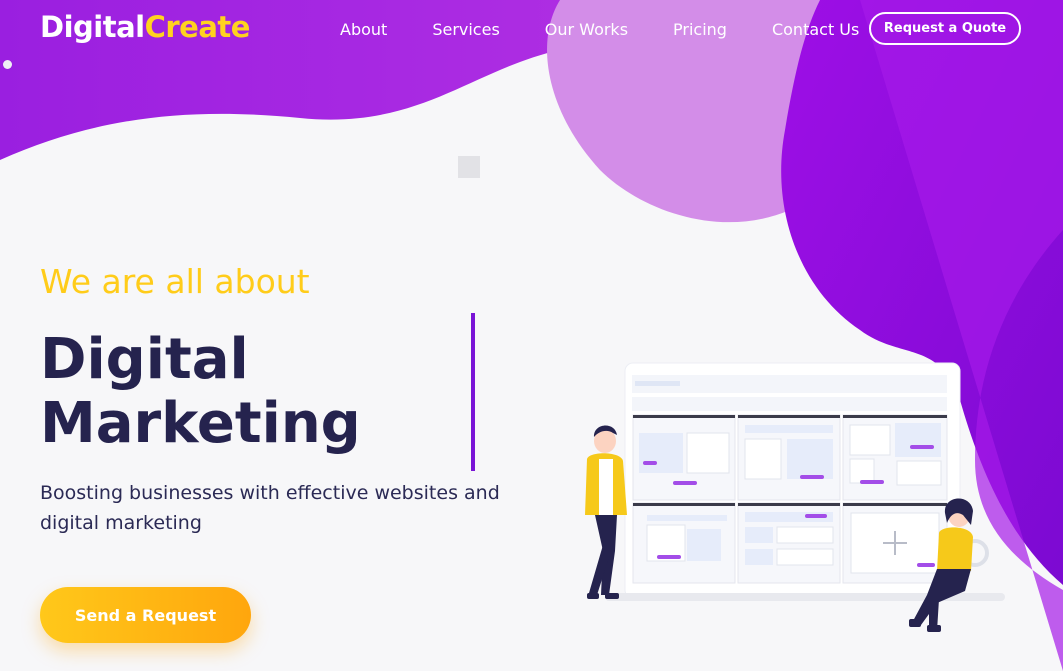 The image size is (1063, 671). What do you see at coordinates (144, 359) in the screenshot?
I see `hero-headline-line1: Digital` at bounding box center [144, 359].